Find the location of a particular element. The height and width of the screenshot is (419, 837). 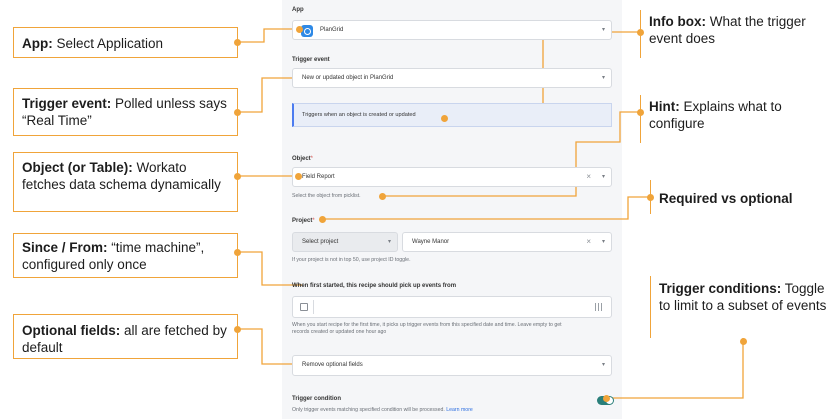

plangrid-logo-icon is located at coordinates (307, 31).